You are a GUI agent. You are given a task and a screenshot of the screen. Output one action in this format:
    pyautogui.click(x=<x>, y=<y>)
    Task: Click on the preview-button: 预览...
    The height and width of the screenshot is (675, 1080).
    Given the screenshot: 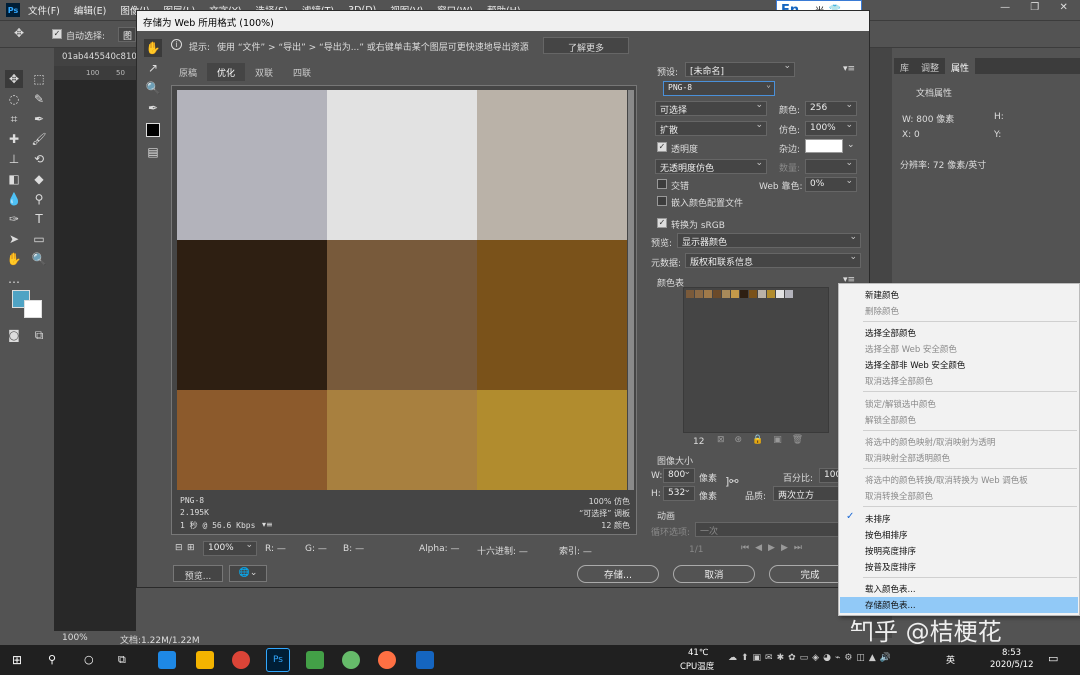 What is the action you would take?
    pyautogui.click(x=198, y=573)
    